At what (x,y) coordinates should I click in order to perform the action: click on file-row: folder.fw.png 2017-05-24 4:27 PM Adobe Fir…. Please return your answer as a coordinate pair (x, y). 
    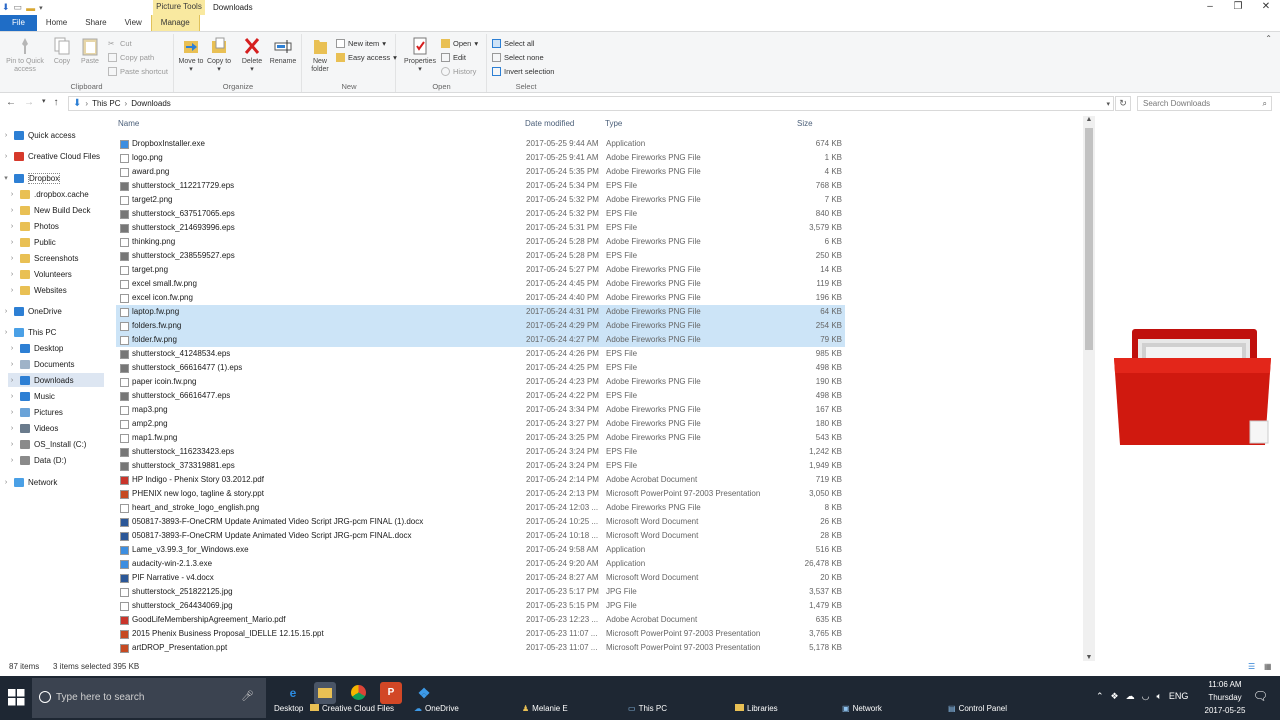
    Looking at the image, I should click on (480, 340).